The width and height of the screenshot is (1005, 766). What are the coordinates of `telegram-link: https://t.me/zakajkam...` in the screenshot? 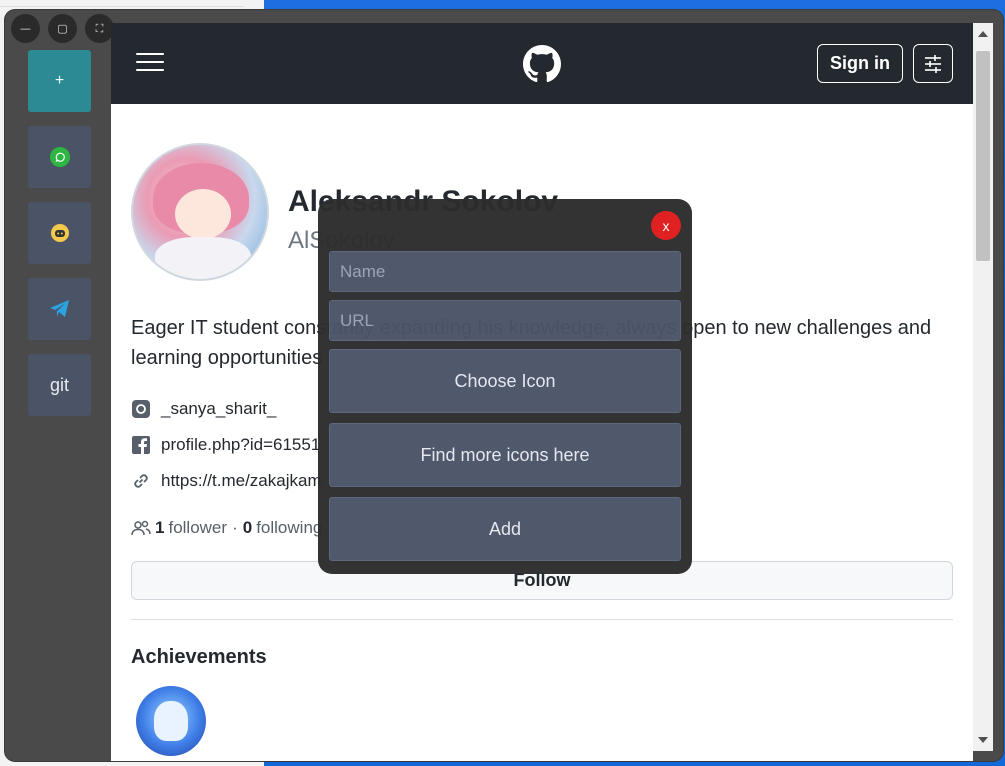 It's located at (233, 481).